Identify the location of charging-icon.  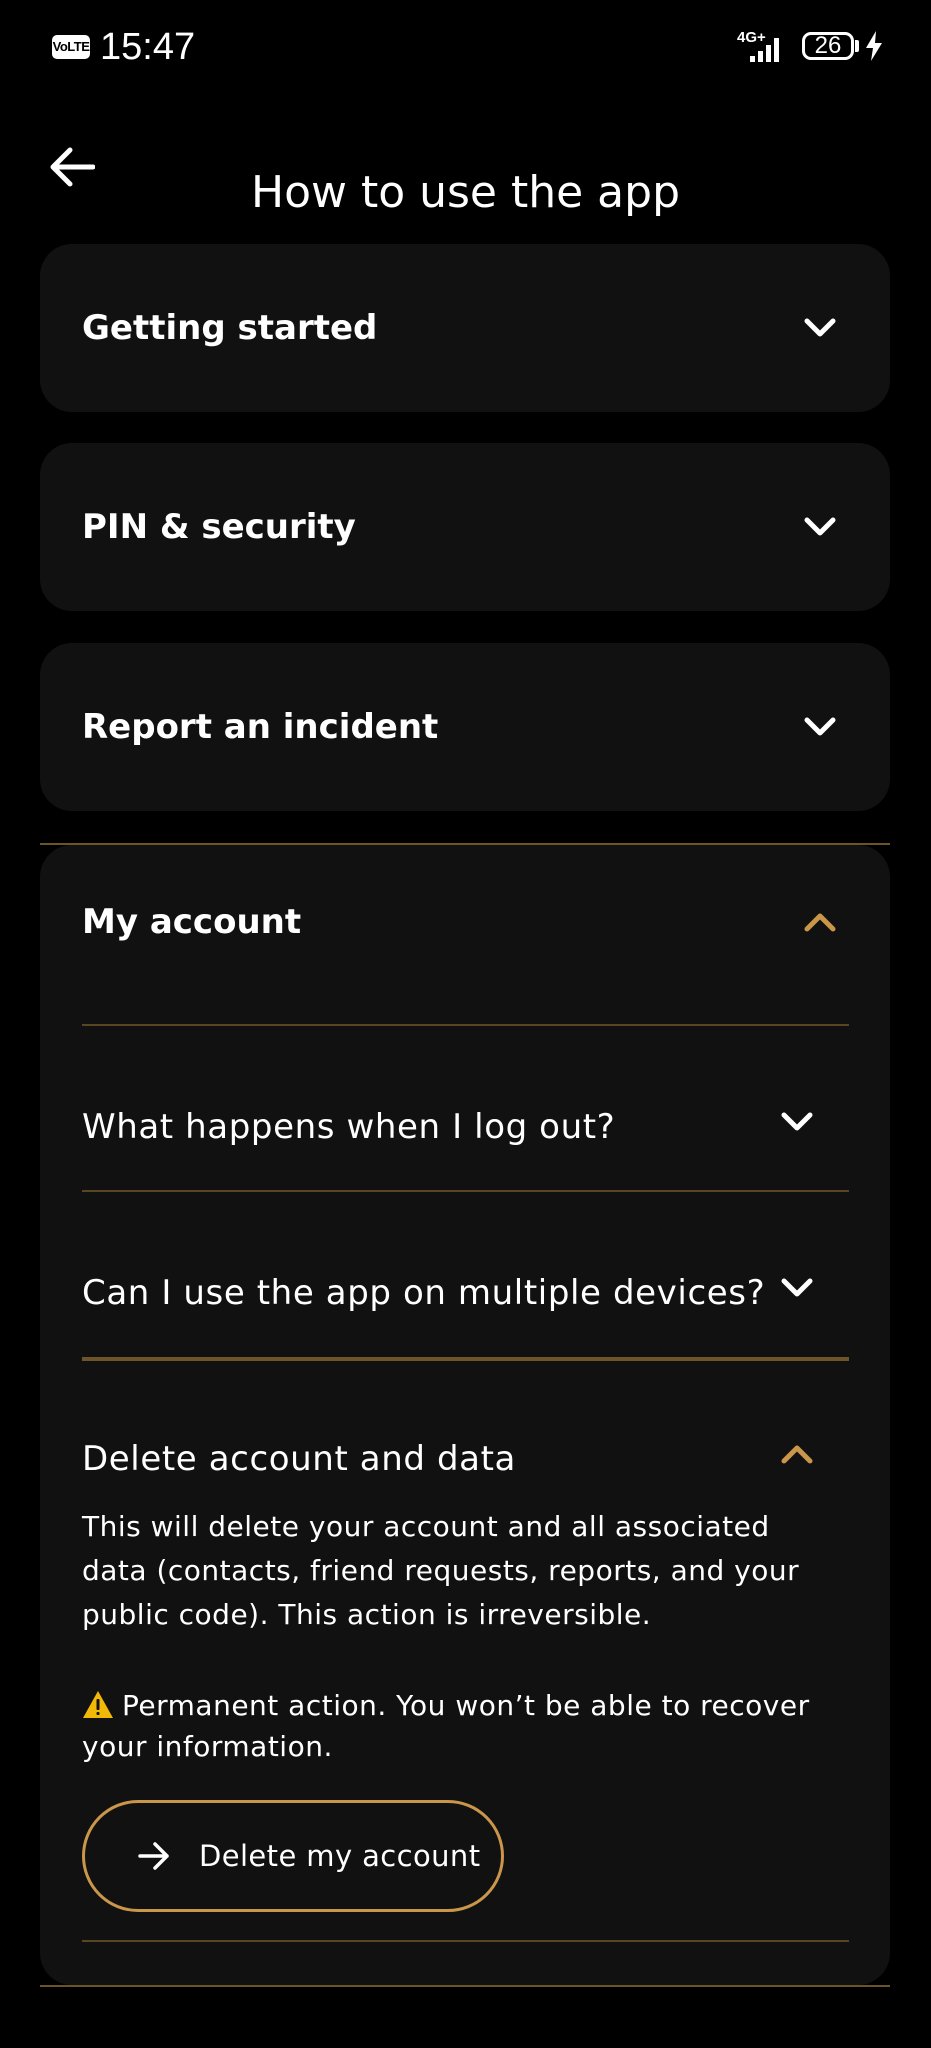
(874, 46).